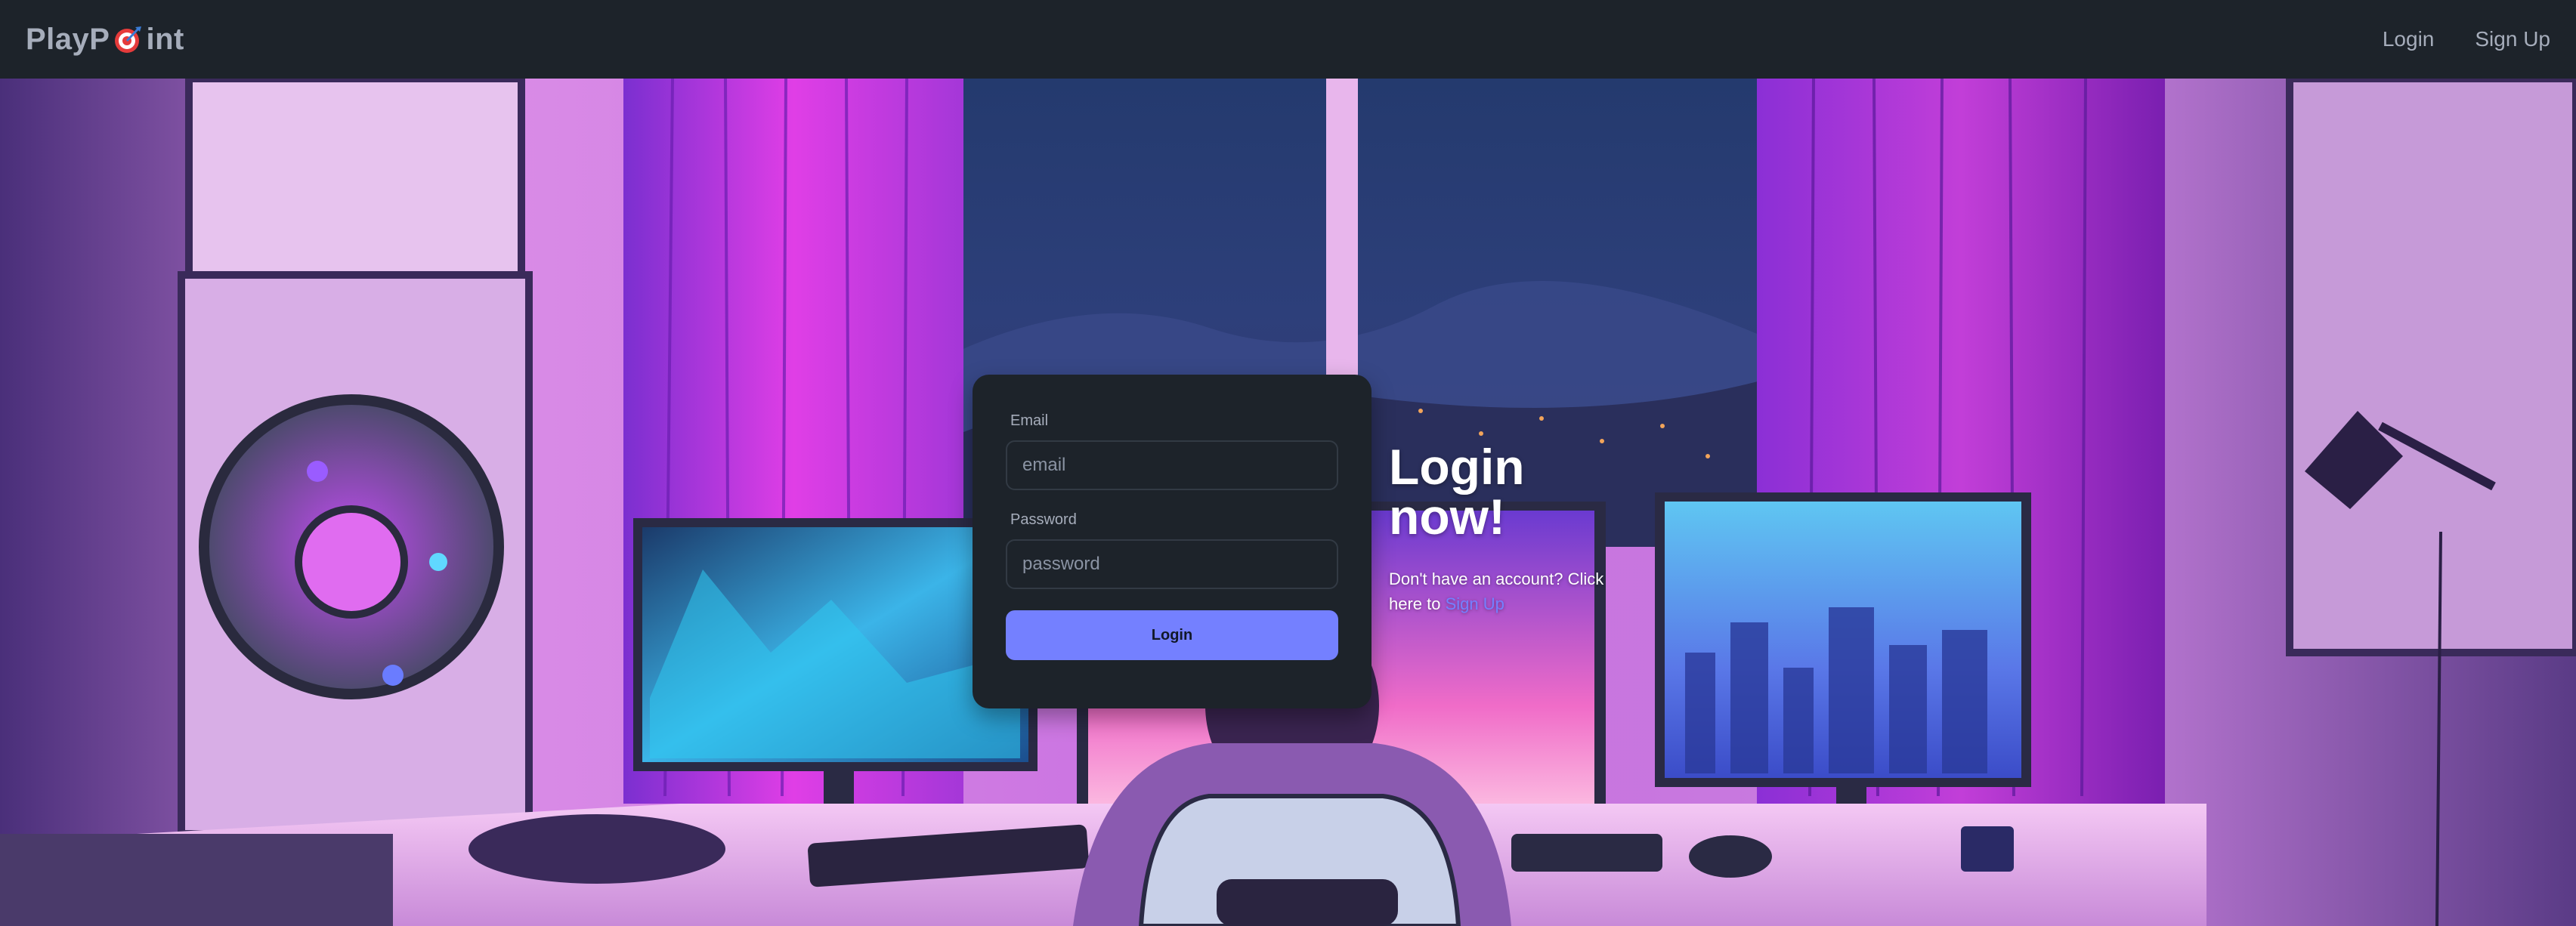  What do you see at coordinates (2512, 39) in the screenshot?
I see `nav-signup-link: Sign Up` at bounding box center [2512, 39].